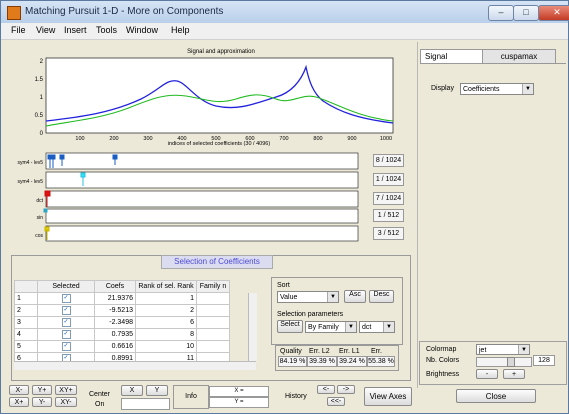 The width and height of the screenshot is (569, 414). Describe the element at coordinates (26, 322) in the screenshot. I see `row-number: 3` at that location.